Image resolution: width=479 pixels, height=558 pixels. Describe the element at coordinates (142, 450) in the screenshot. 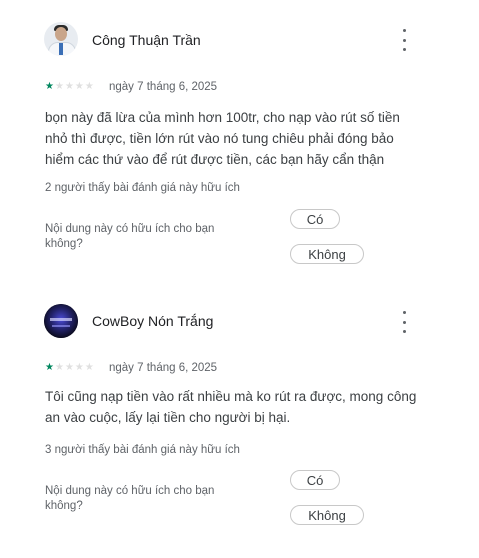

I see `helpful-count: 3 người thấy bài đánh giá này hữu ích` at that location.